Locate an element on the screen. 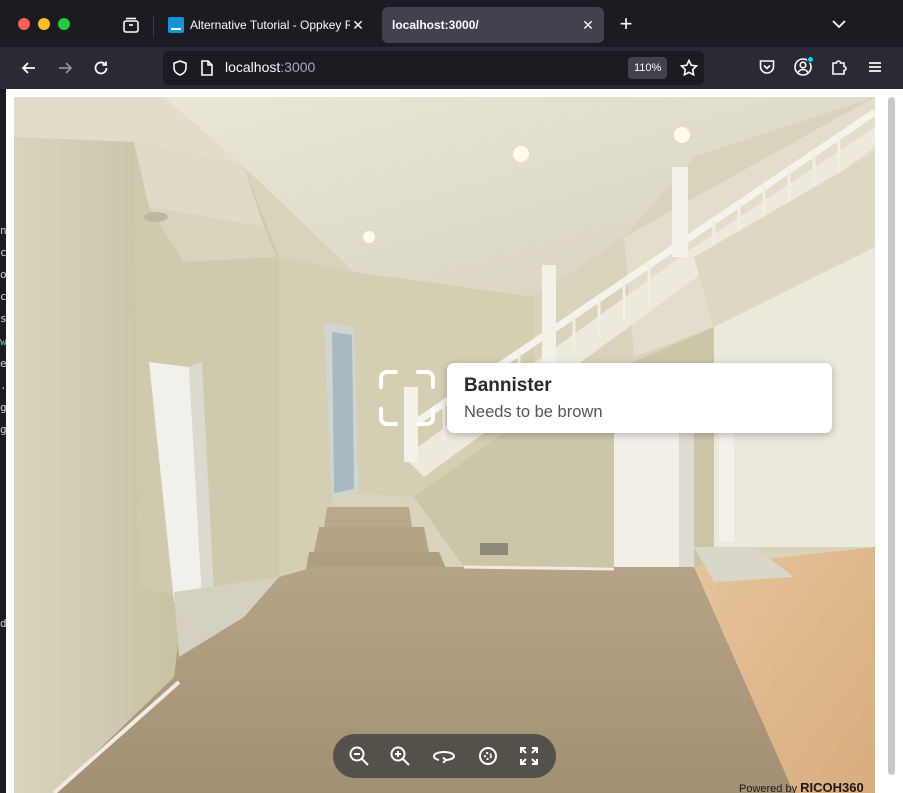  hotspot-title: Bannister is located at coordinates (508, 385).